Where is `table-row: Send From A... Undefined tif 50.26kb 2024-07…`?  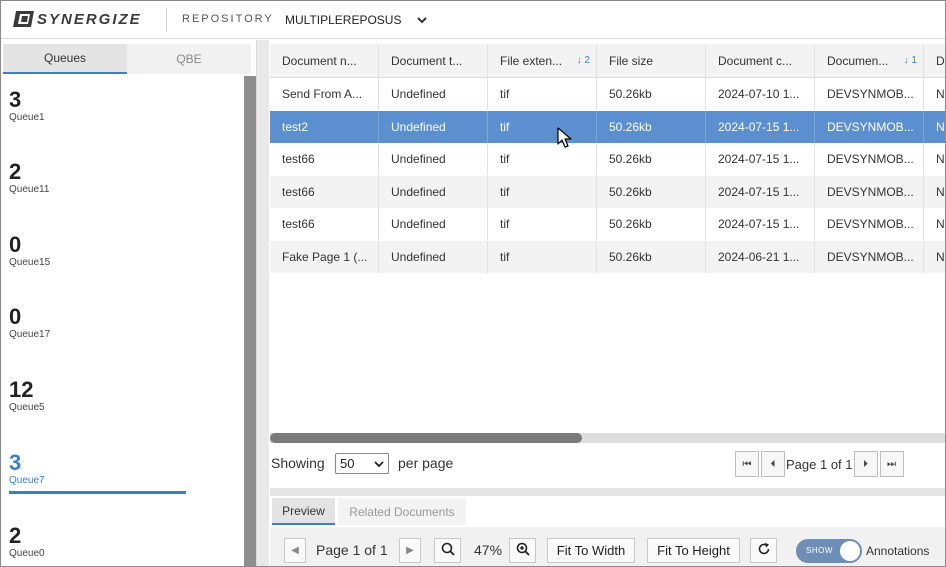 table-row: Send From A... Undefined tif 50.26kb 2024-07… is located at coordinates (607, 94).